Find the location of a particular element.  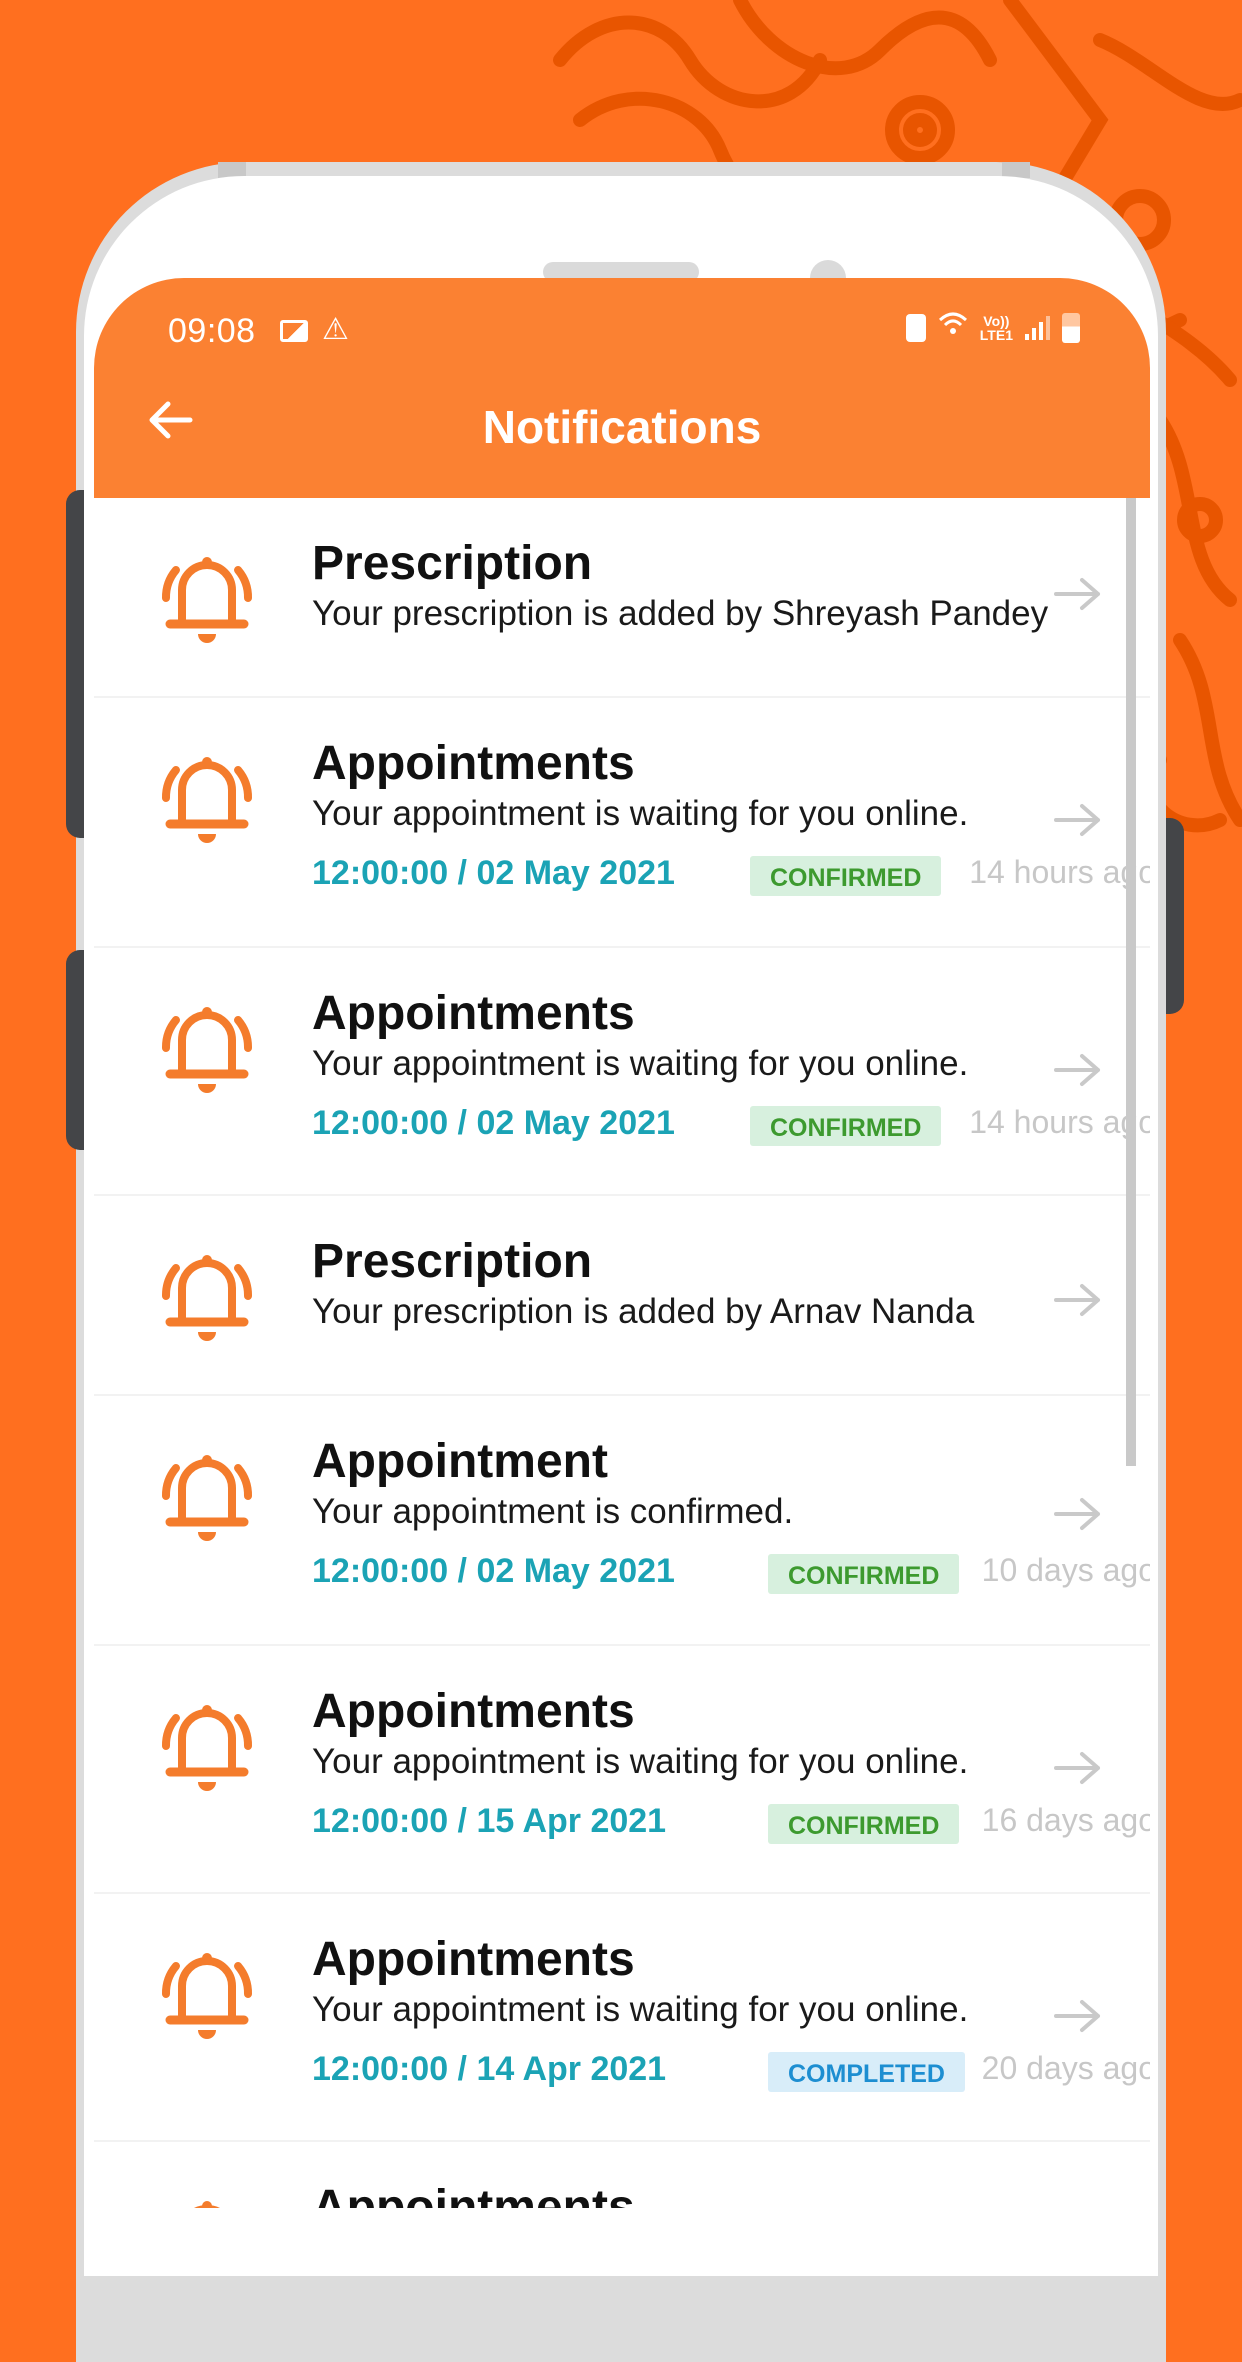

status-time: 09:08 is located at coordinates (212, 331).